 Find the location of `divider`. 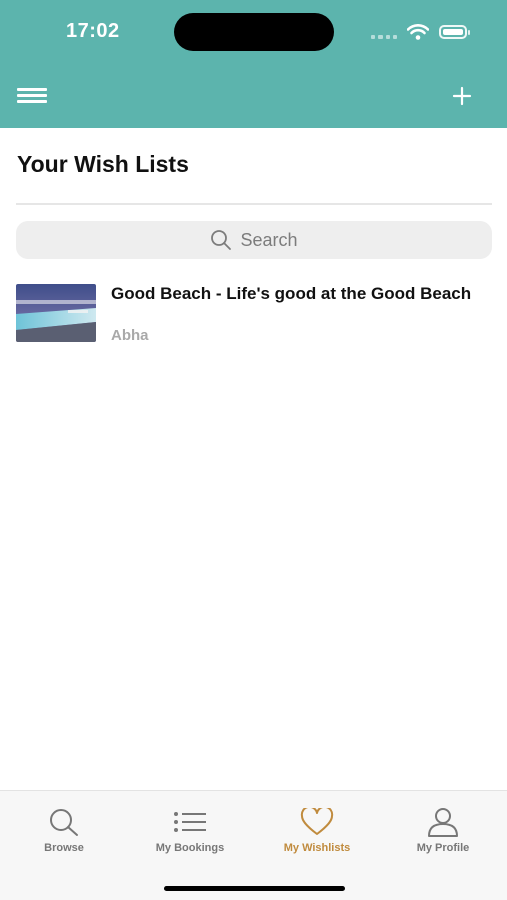

divider is located at coordinates (254, 204).